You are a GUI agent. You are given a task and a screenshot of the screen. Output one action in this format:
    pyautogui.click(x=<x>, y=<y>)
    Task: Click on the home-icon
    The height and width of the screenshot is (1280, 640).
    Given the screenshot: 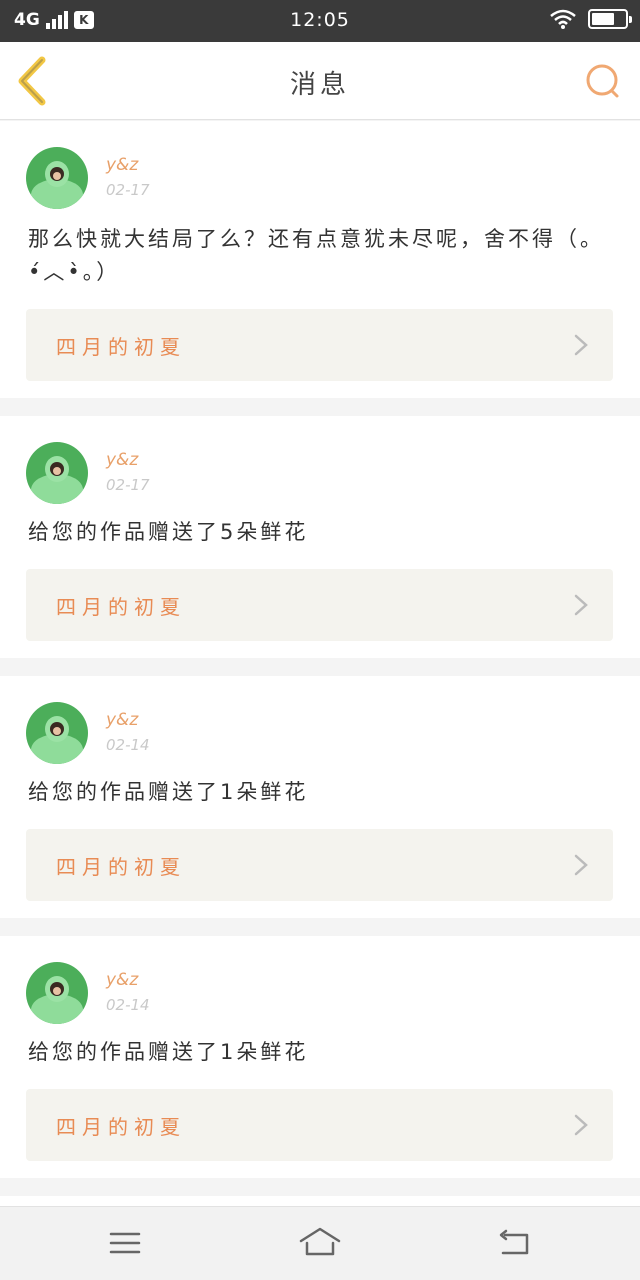 What is the action you would take?
    pyautogui.click(x=320, y=1241)
    